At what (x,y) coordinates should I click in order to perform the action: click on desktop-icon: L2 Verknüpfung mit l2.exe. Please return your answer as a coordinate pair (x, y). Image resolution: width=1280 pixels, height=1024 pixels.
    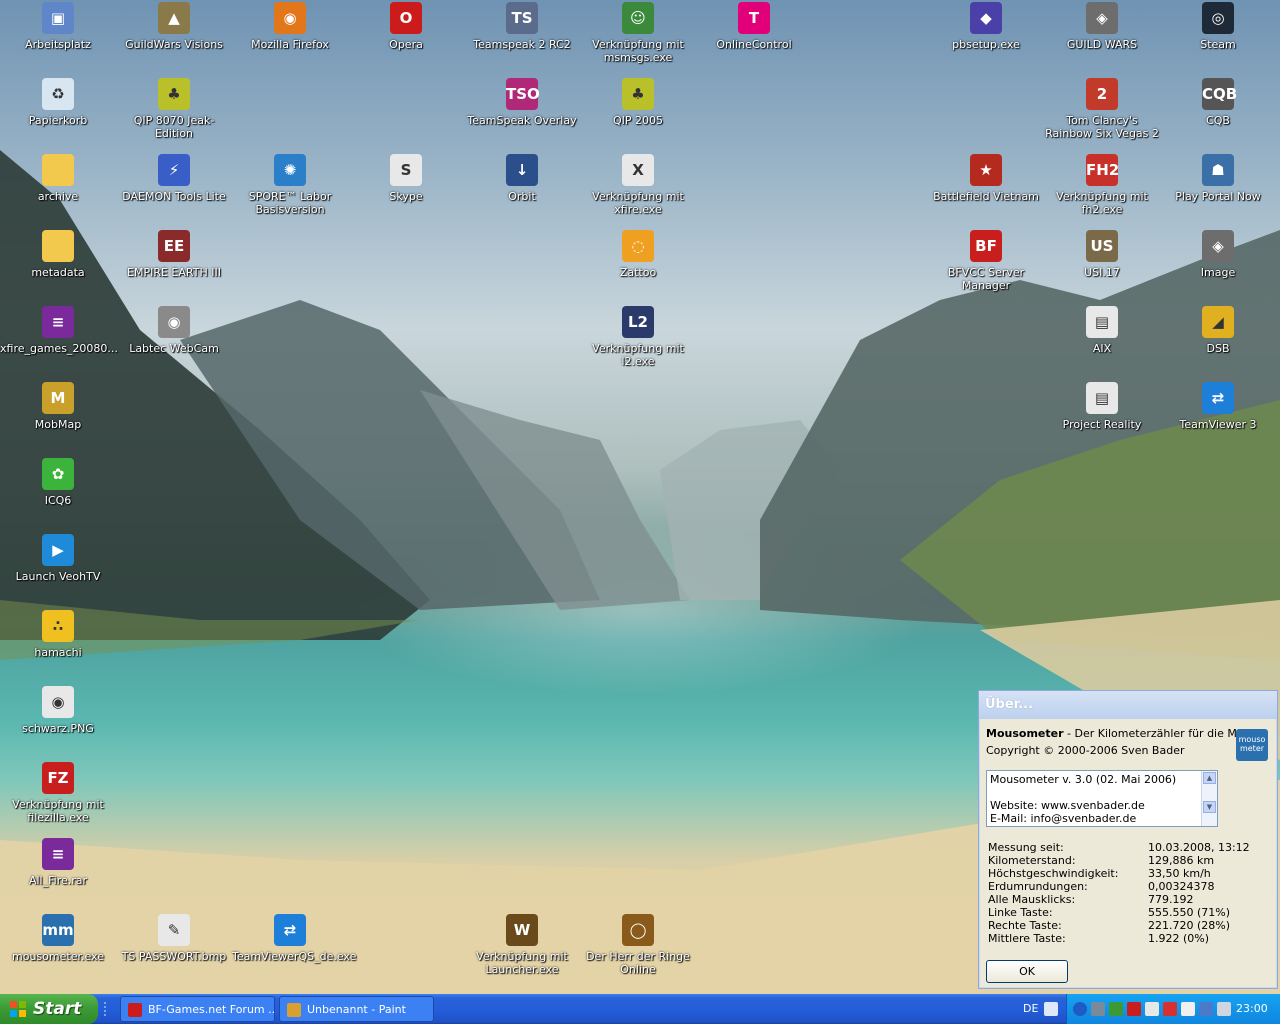
    Looking at the image, I should click on (638, 337).